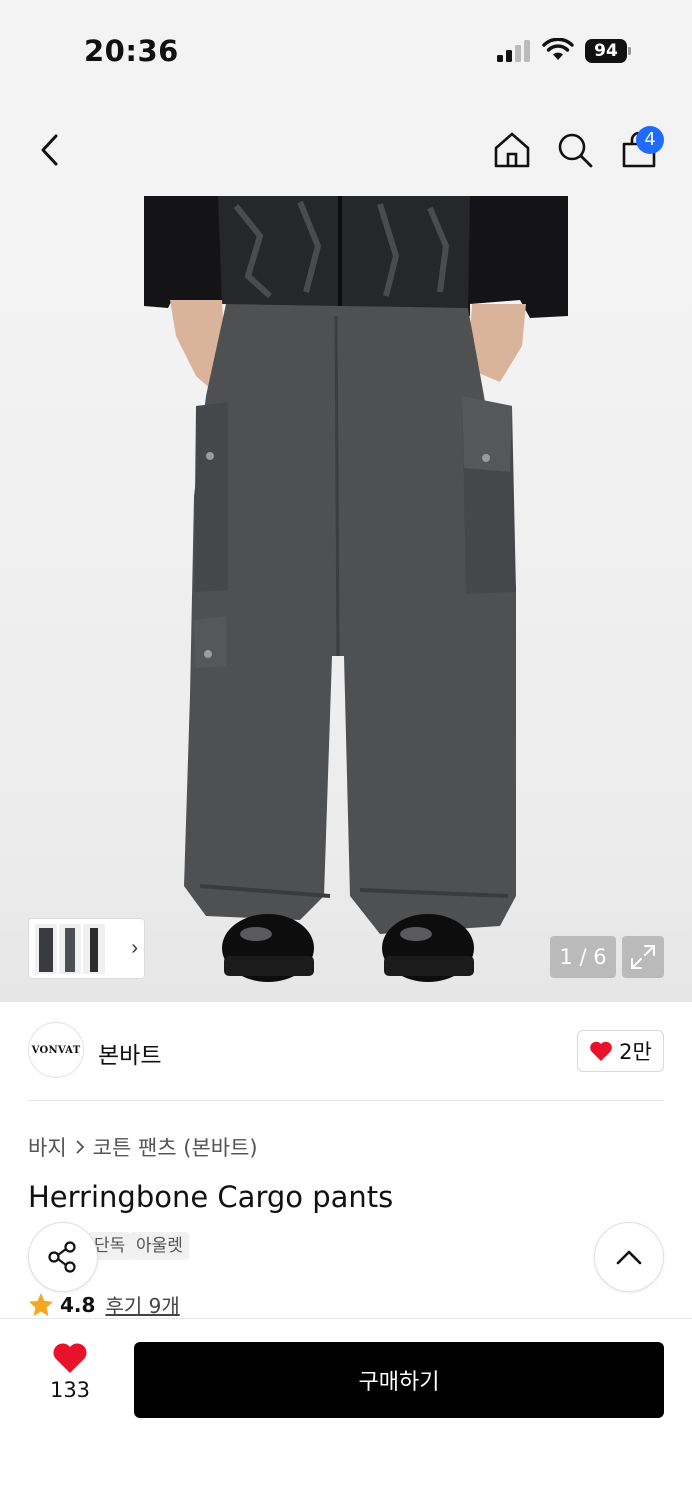 The height and width of the screenshot is (1500, 692). I want to click on chevron-right-icon: ›, so click(134, 948).